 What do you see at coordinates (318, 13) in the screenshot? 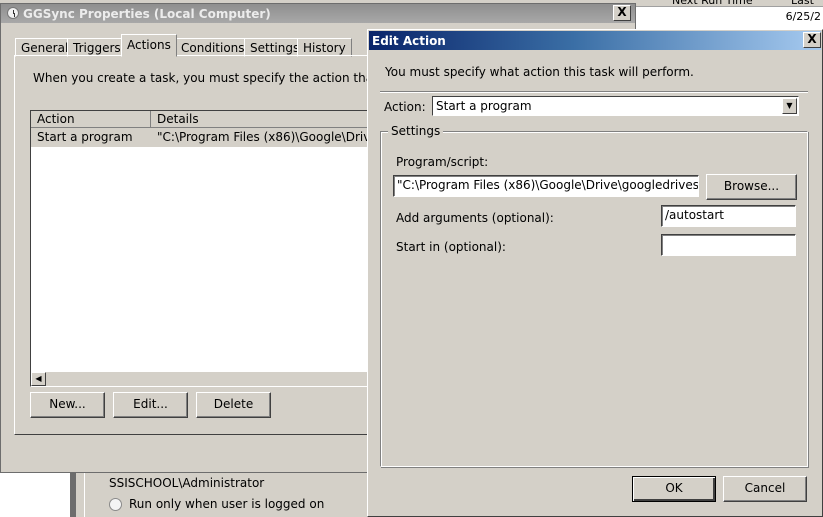
I see `properties-title-bar: GGSync Properties (Local Computer)` at bounding box center [318, 13].